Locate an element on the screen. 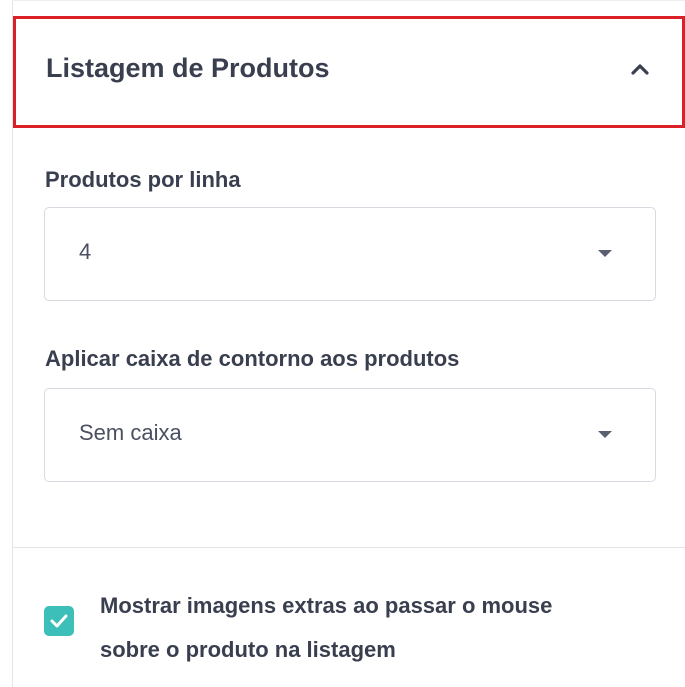 The height and width of the screenshot is (687, 685). section-title: Listagem de Produtos is located at coordinates (188, 68).